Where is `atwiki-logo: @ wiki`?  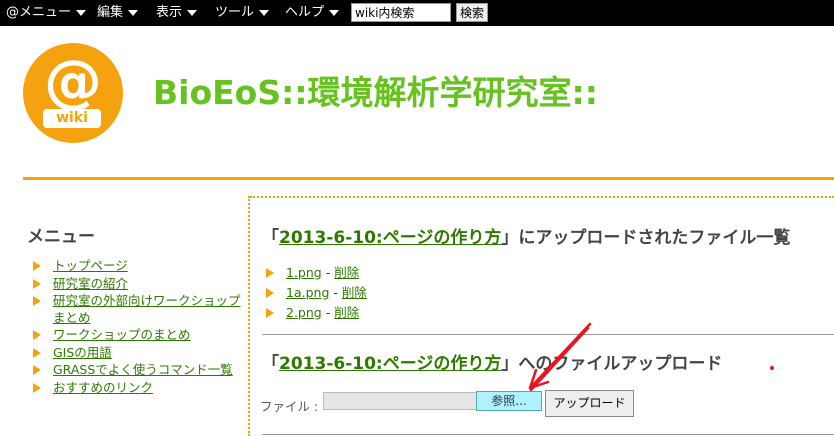 atwiki-logo: @ wiki is located at coordinates (73, 93).